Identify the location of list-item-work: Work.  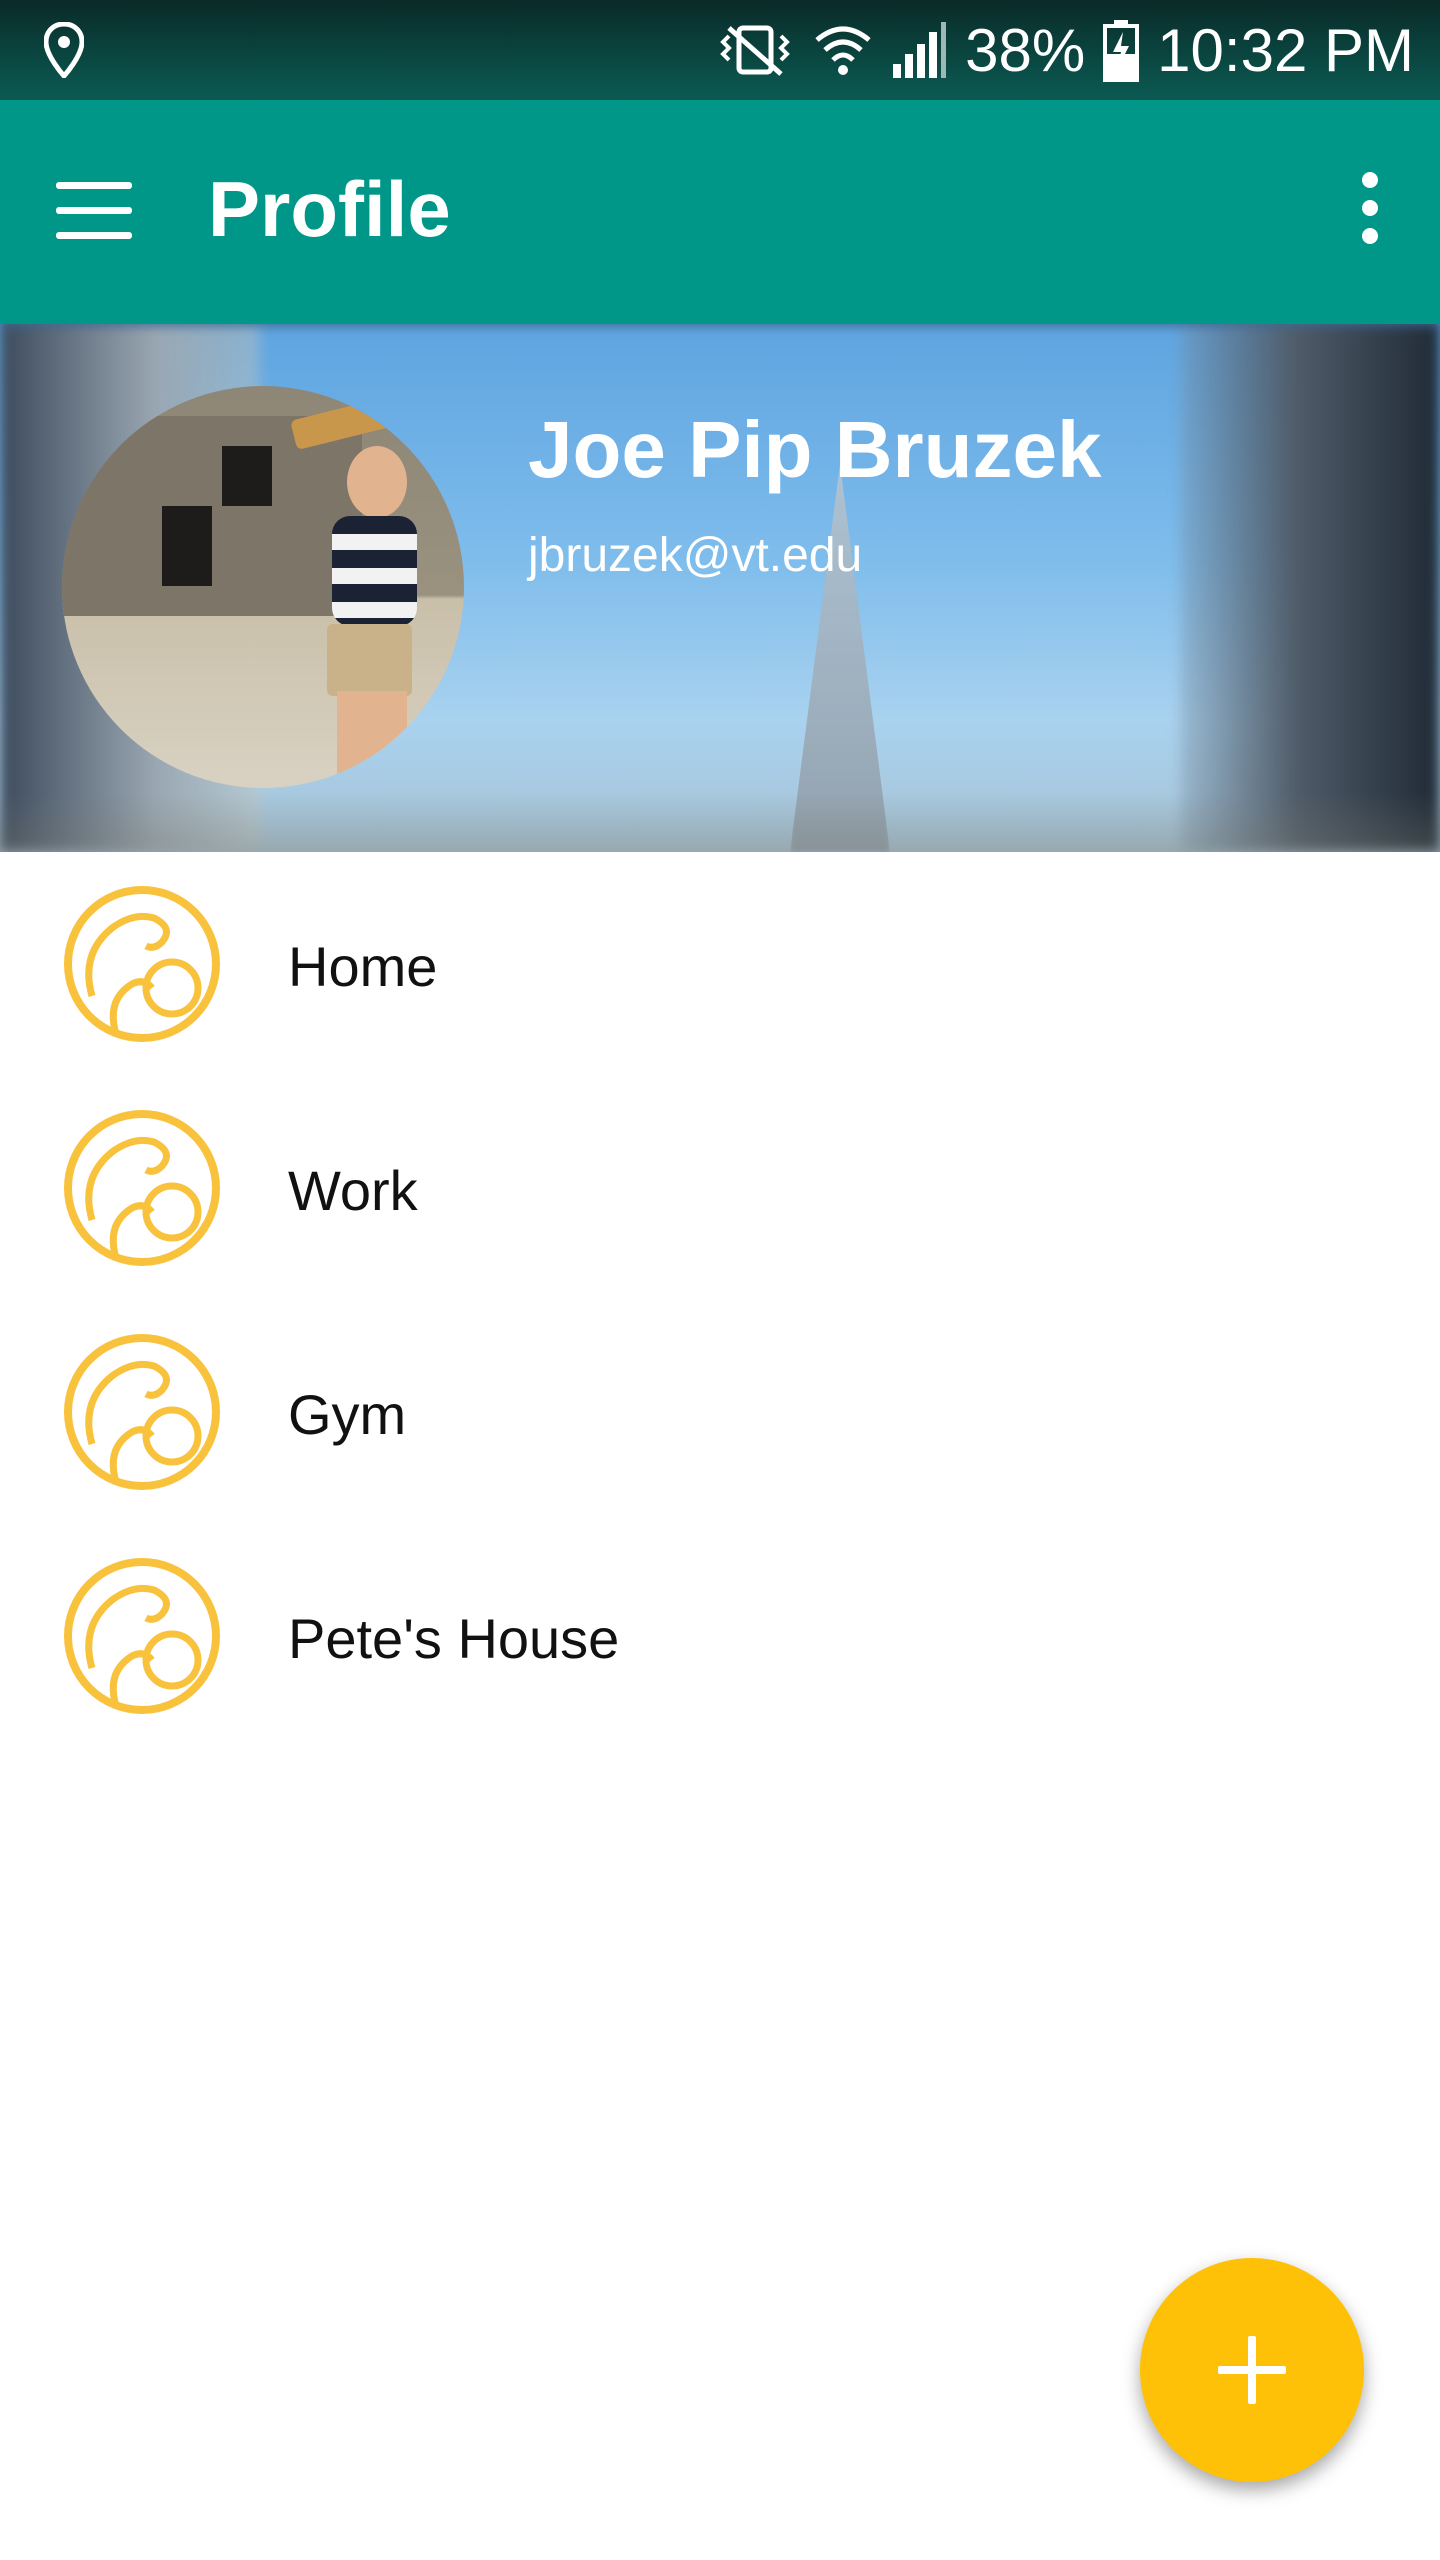
(720, 1188).